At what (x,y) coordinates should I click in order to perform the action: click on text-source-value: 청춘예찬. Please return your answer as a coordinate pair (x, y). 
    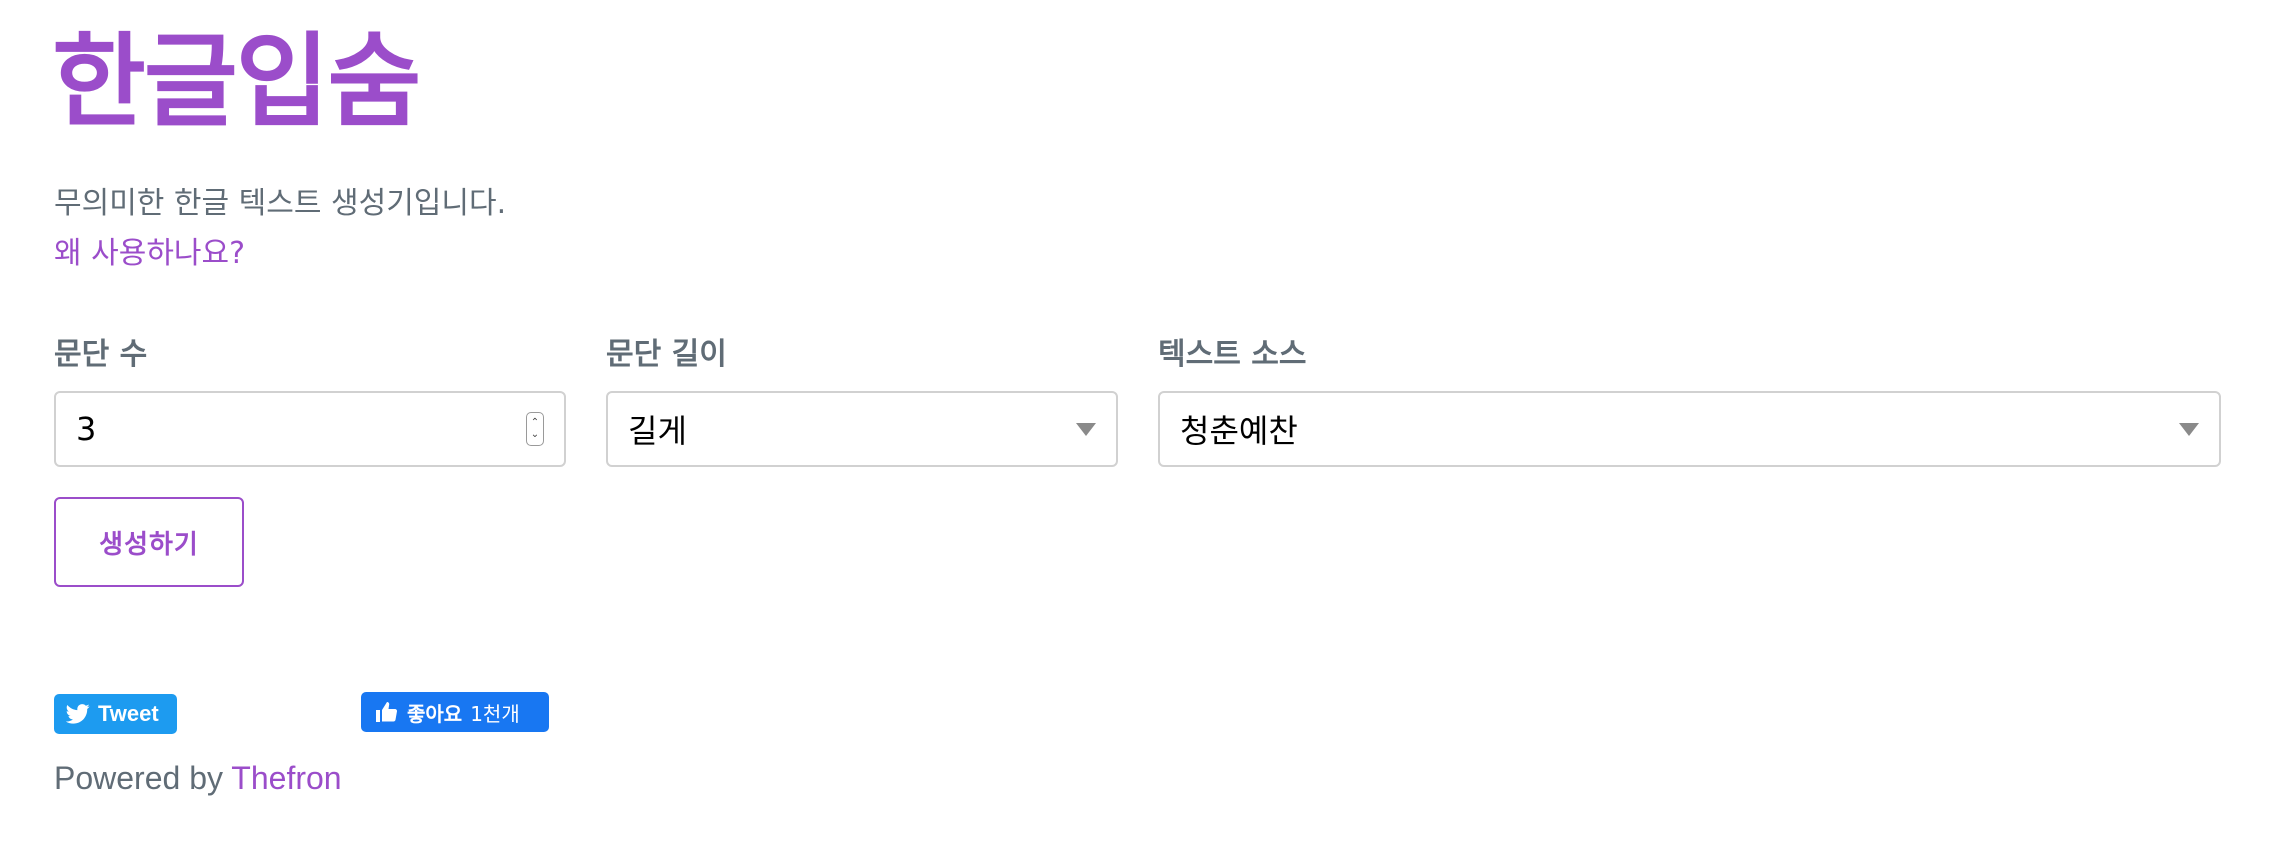
    Looking at the image, I should click on (1239, 431).